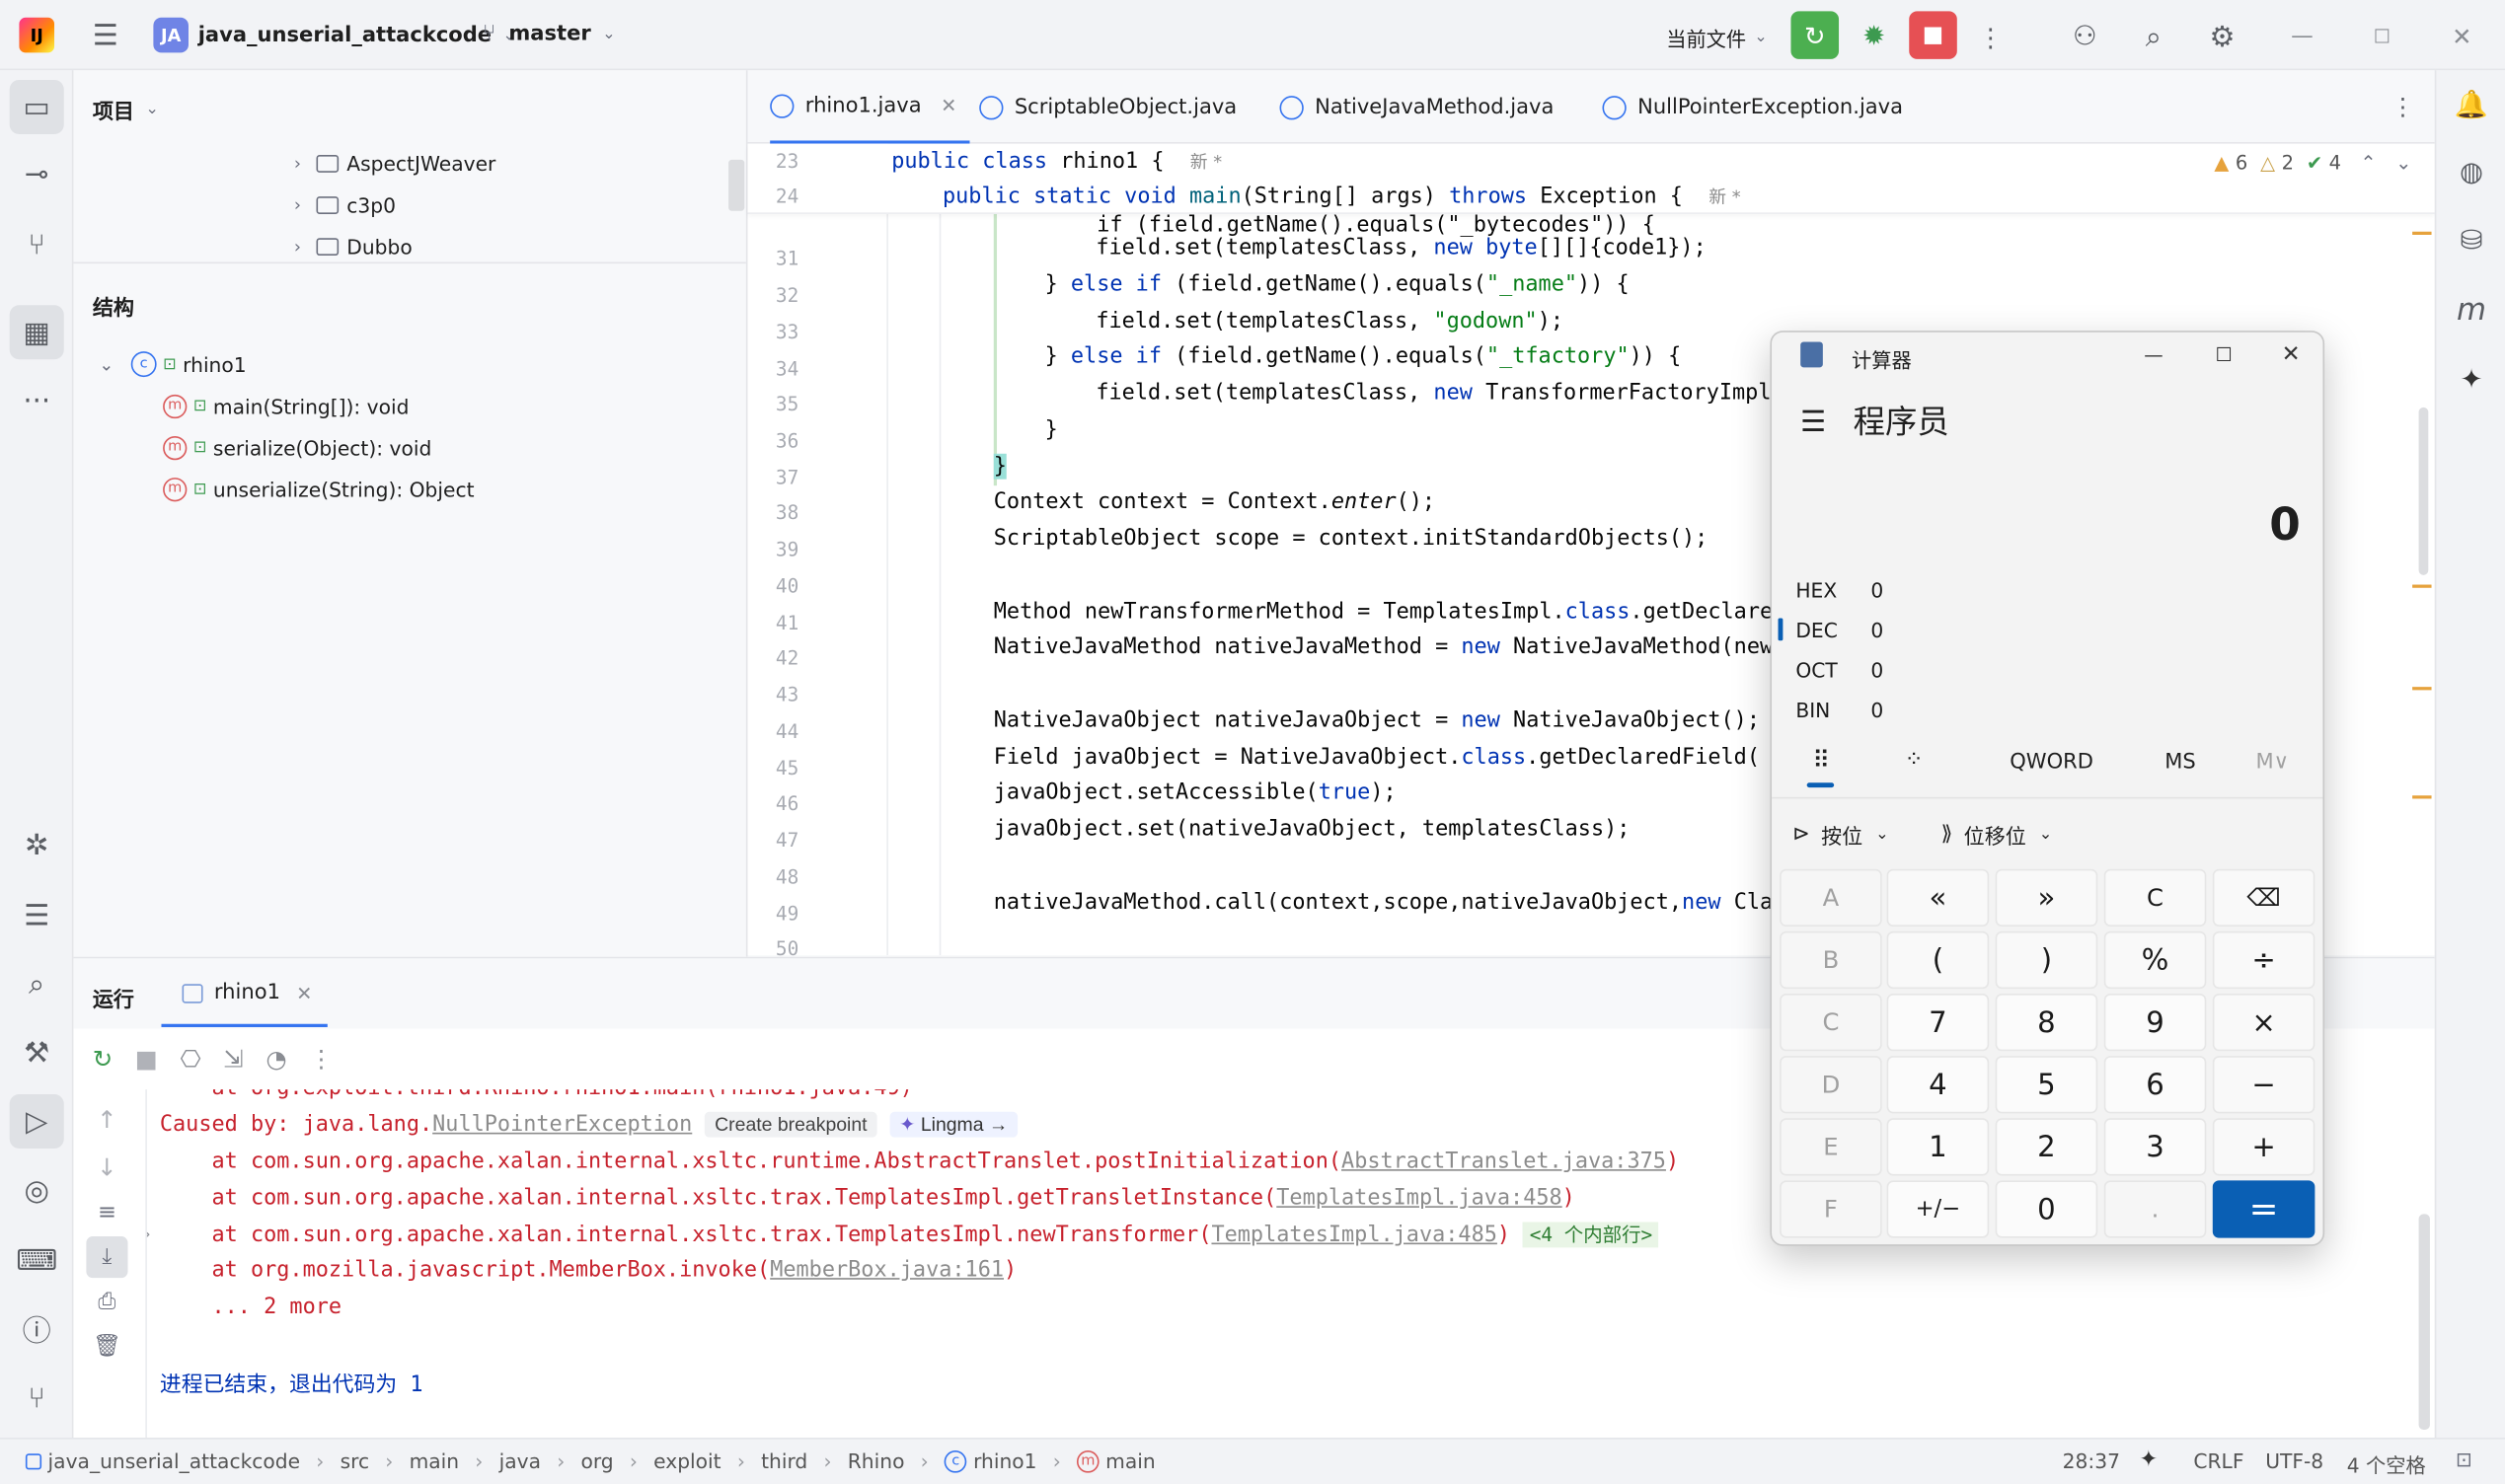  What do you see at coordinates (2263, 1022) in the screenshot?
I see `key-multiply: ×` at bounding box center [2263, 1022].